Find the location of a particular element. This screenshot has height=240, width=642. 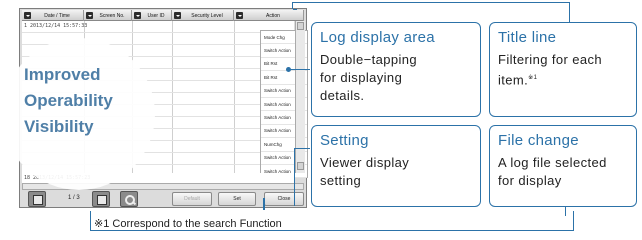

zoom-button is located at coordinates (129, 199).